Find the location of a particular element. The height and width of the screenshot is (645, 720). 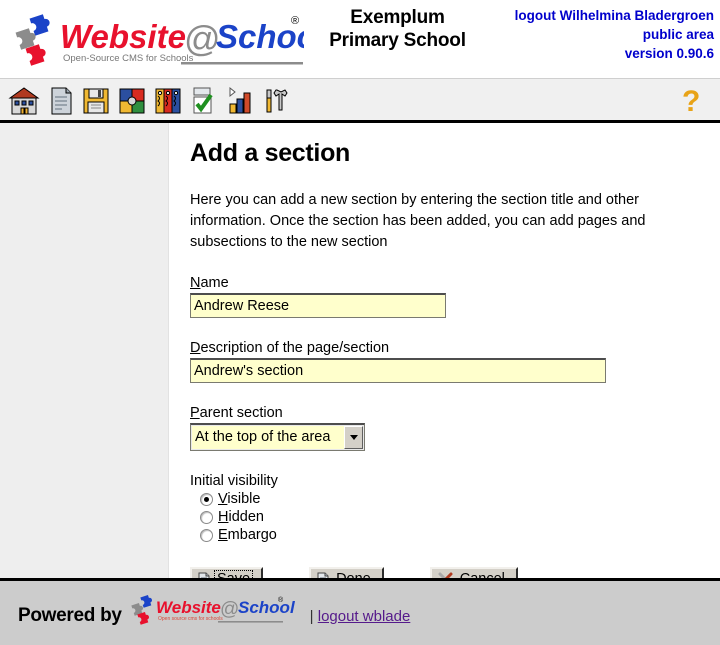

page-title: Add a section is located at coordinates (270, 153).